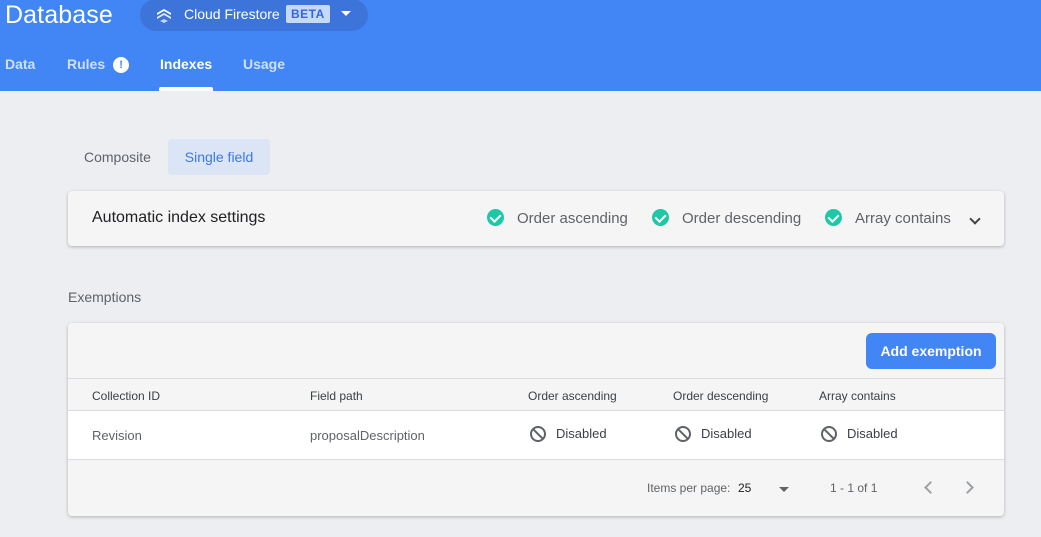 This screenshot has width=1041, height=537. I want to click on automatic-settings-label: Automatic index settings, so click(179, 217).